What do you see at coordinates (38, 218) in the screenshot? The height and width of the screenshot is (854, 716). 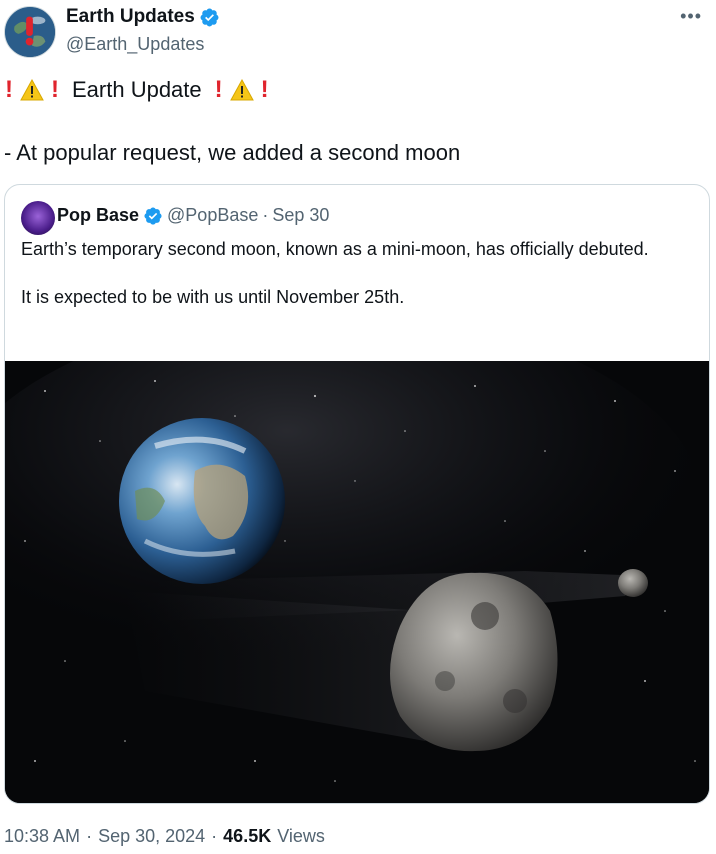 I see `quoted-author-avatar` at bounding box center [38, 218].